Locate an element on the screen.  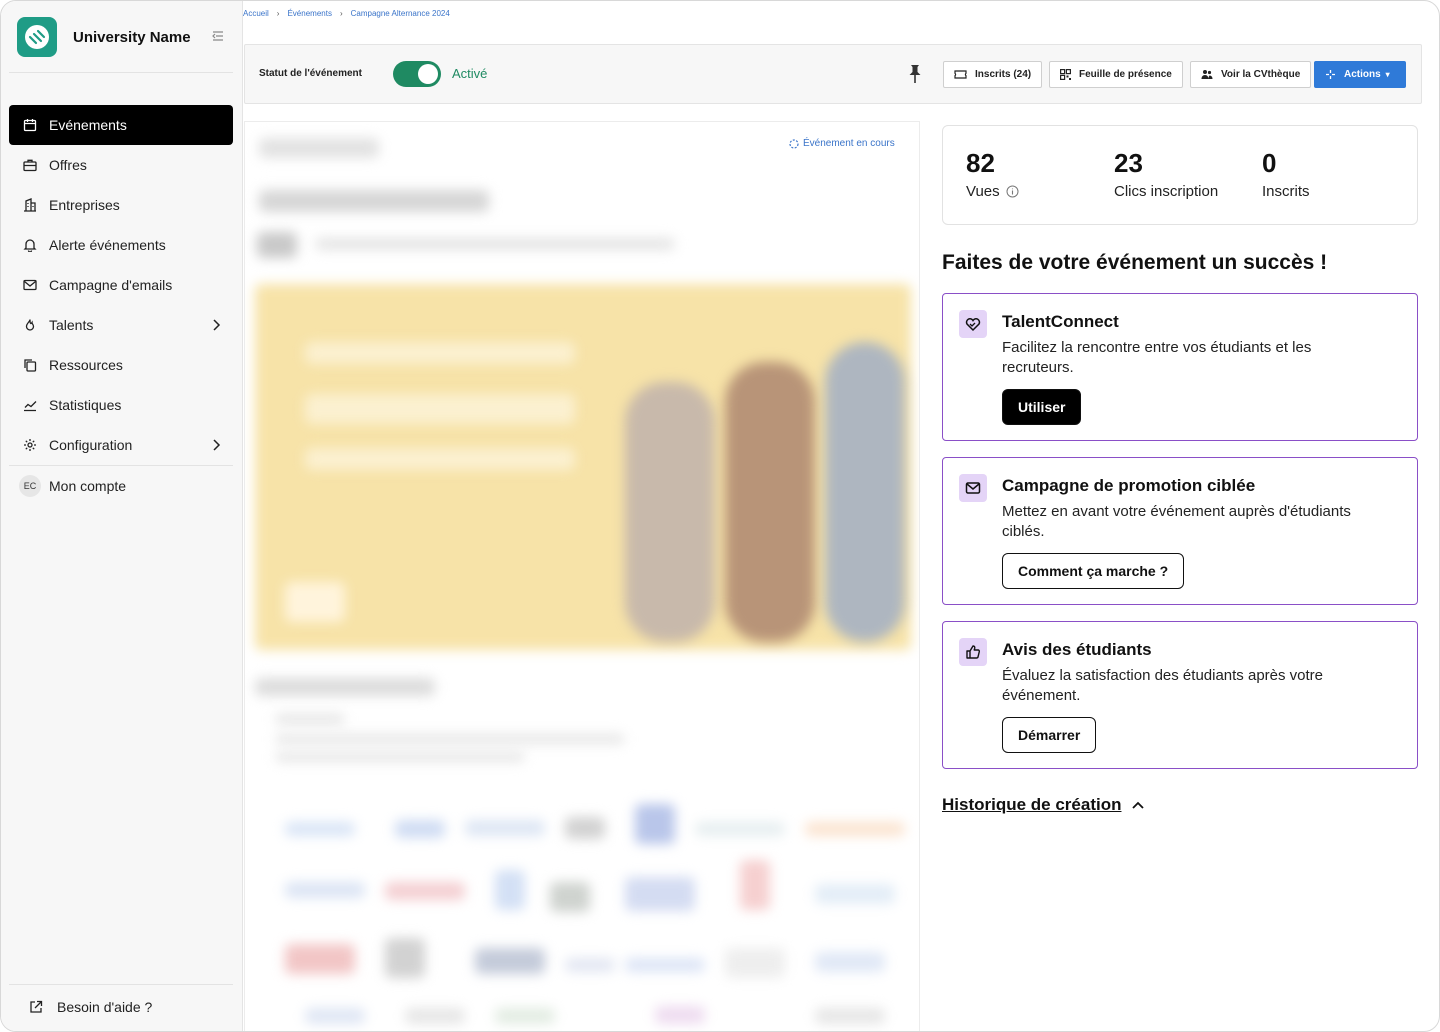
actions-button-label: Actions is located at coordinates (1362, 74).